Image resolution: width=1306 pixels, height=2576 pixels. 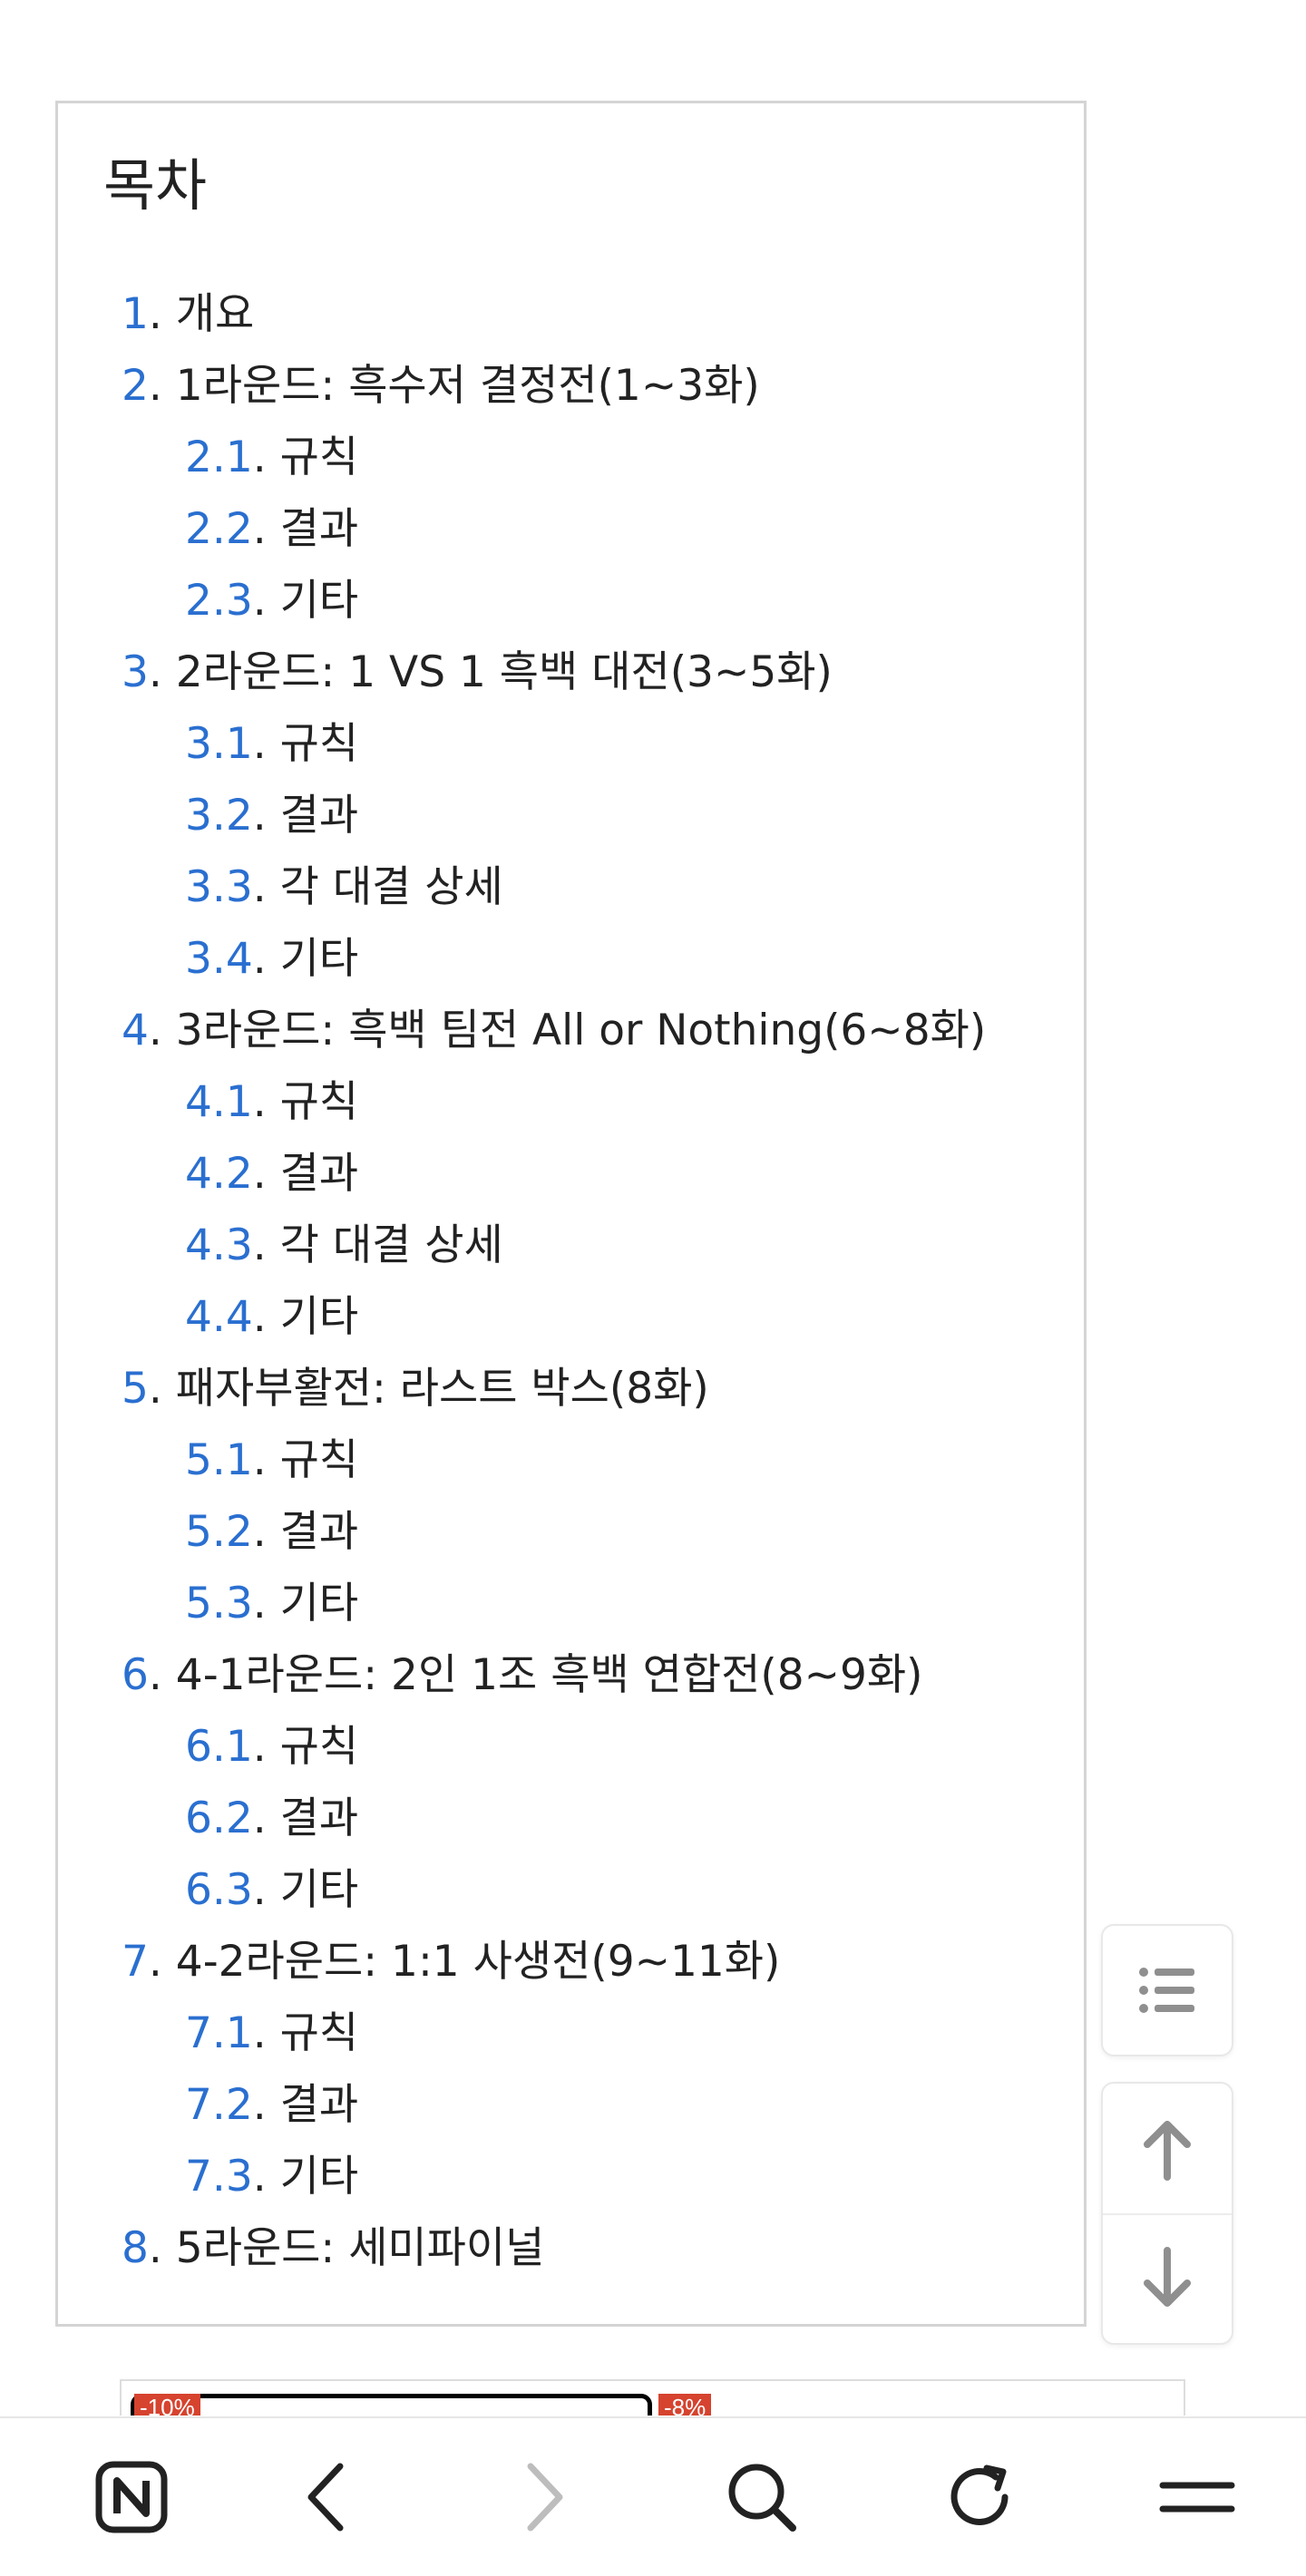 What do you see at coordinates (391, 2405) in the screenshot?
I see `ad-product-card` at bounding box center [391, 2405].